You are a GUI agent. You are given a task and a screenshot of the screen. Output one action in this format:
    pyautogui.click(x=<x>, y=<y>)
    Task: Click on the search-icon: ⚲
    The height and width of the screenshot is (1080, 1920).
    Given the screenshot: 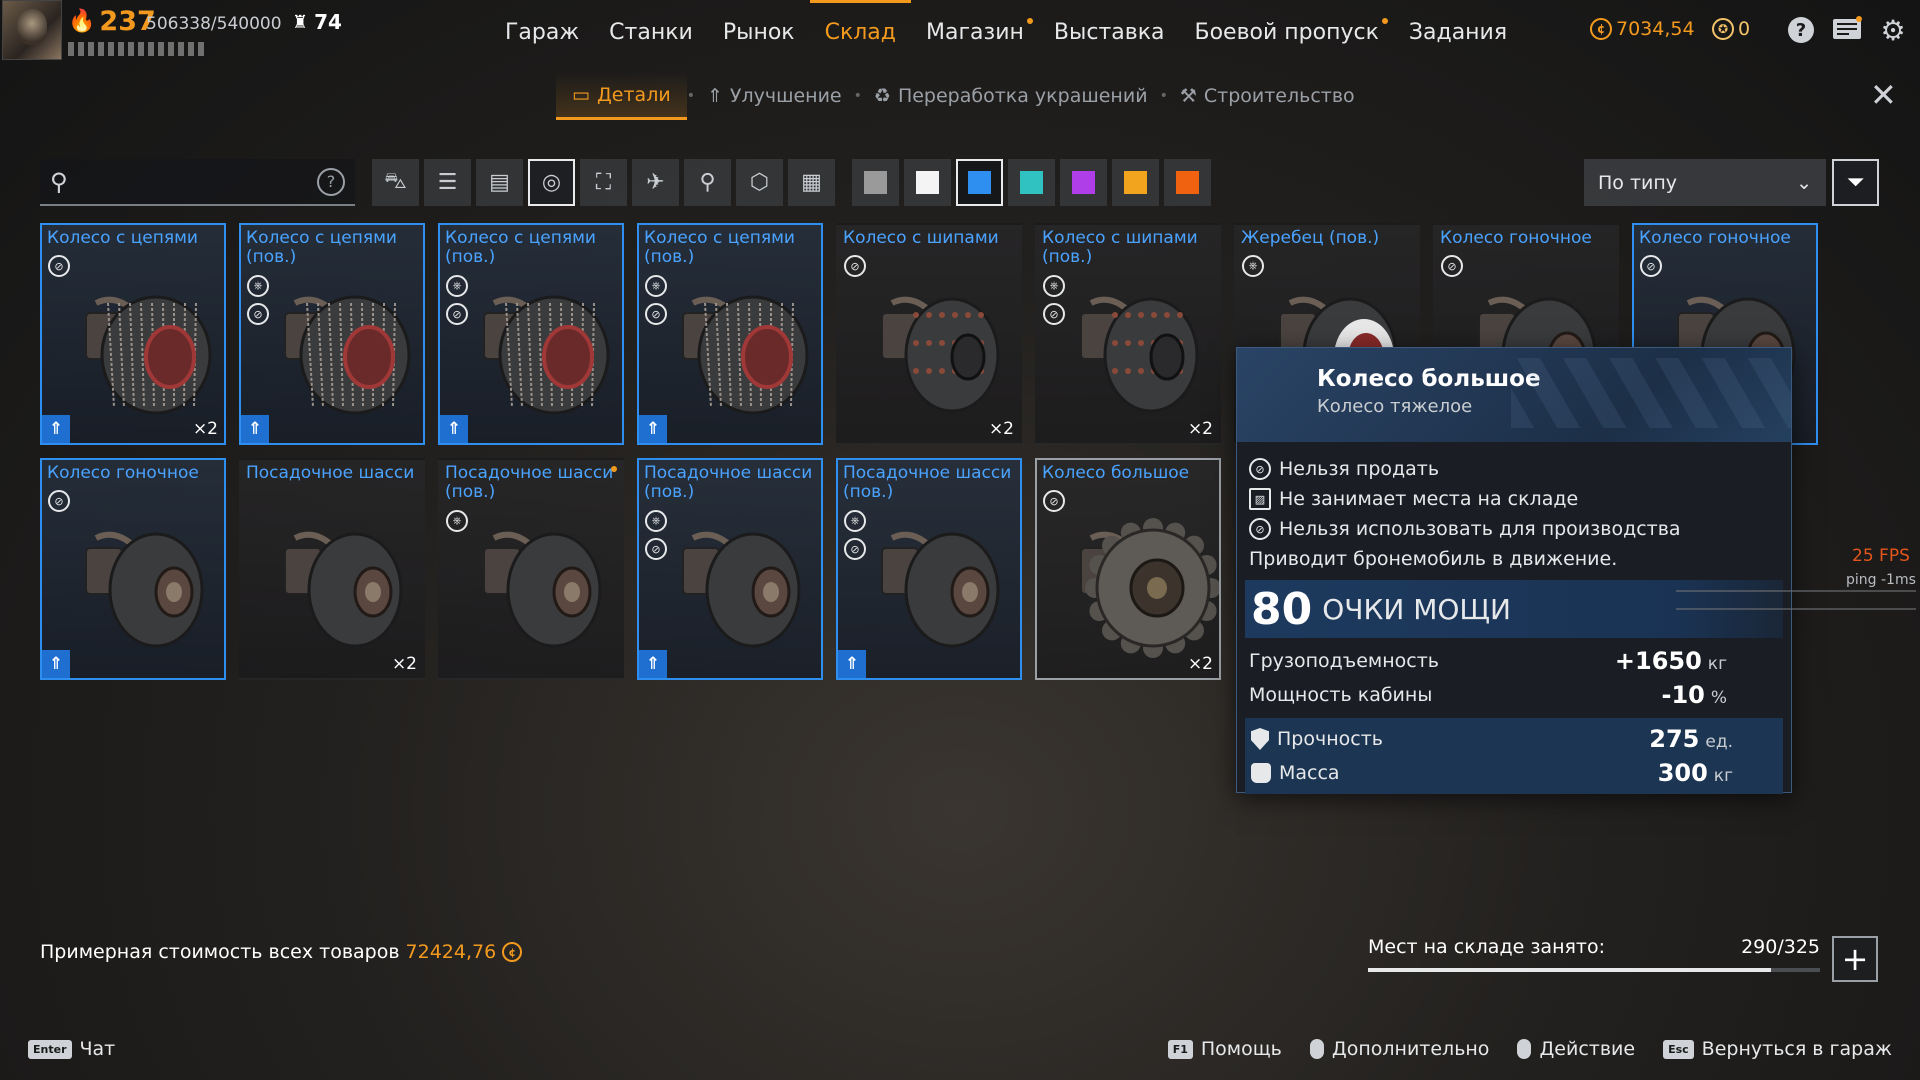 What is the action you would take?
    pyautogui.click(x=59, y=181)
    